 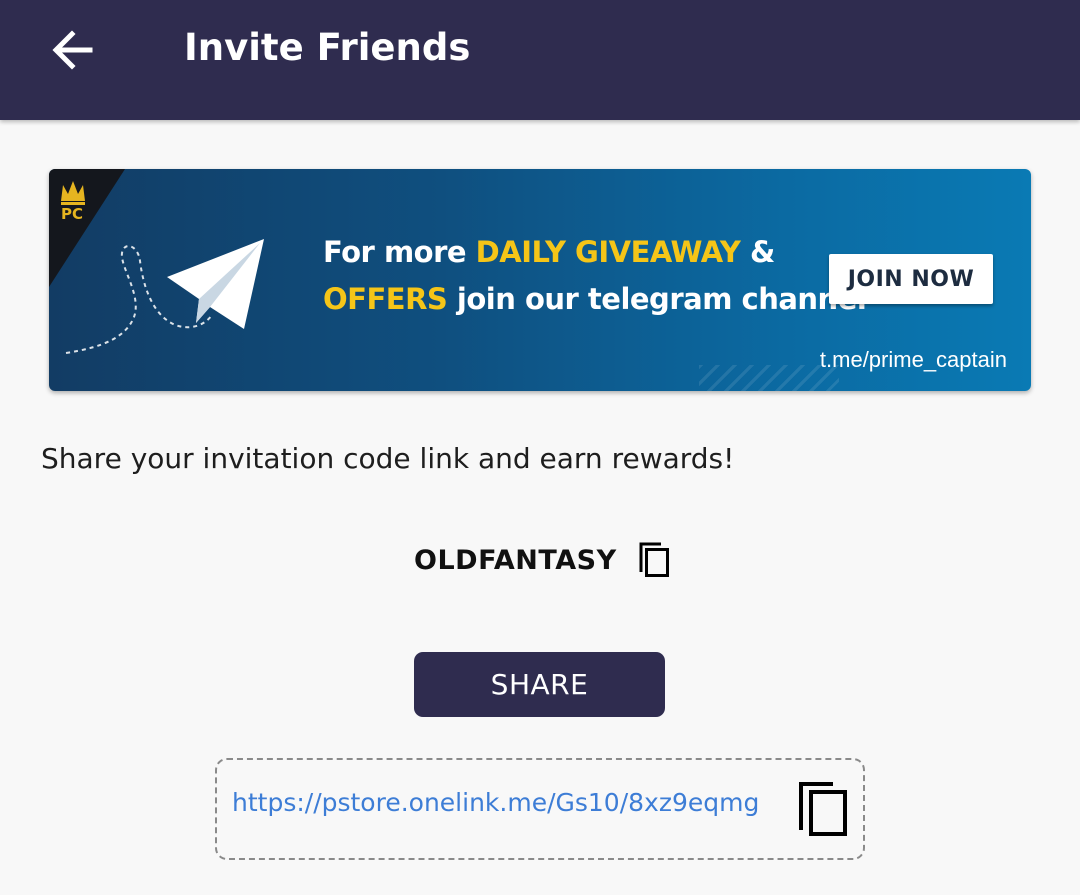 I want to click on invite-code-row: OLDFANTASY, so click(x=542, y=560).